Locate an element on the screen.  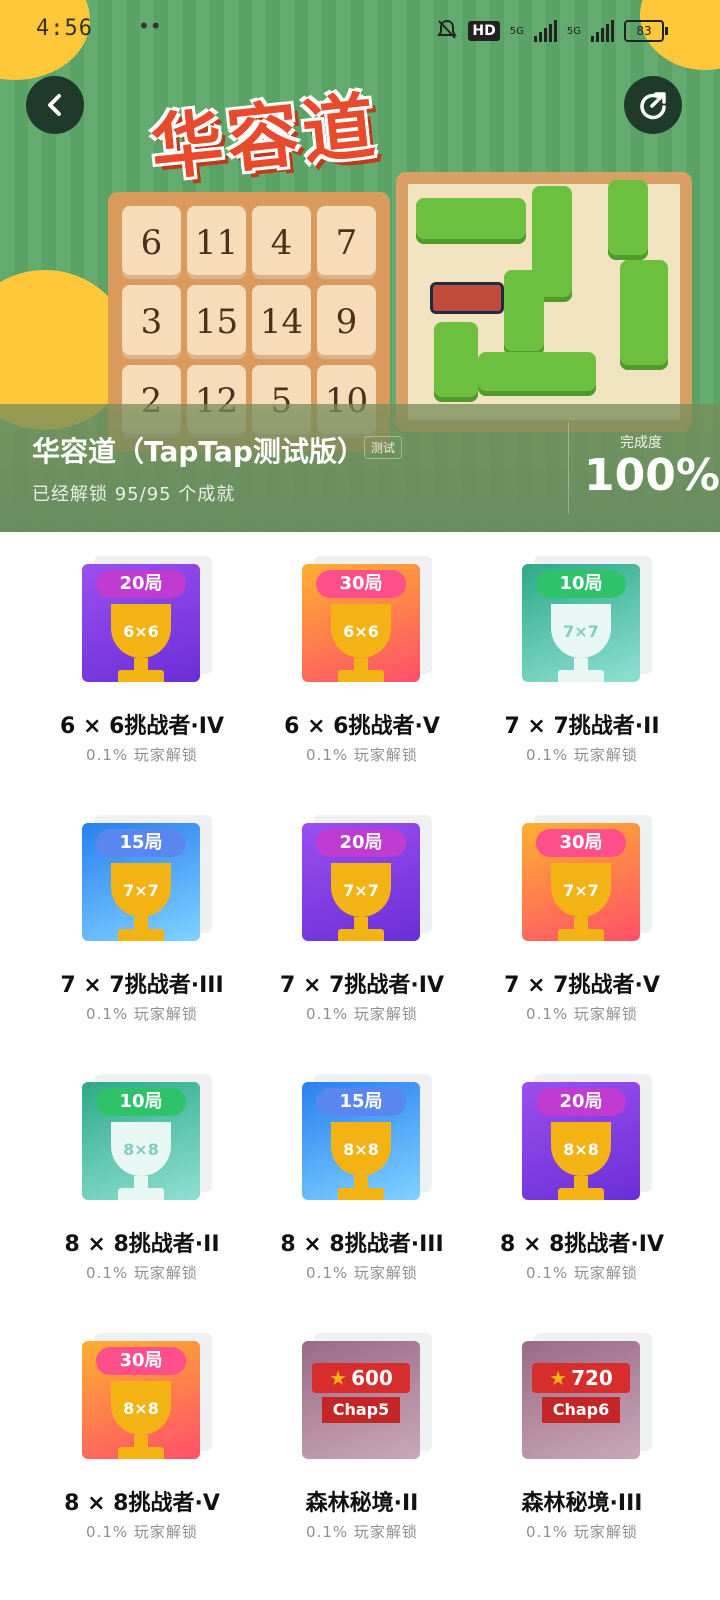
chapter-label: Chap5 is located at coordinates (361, 1410).